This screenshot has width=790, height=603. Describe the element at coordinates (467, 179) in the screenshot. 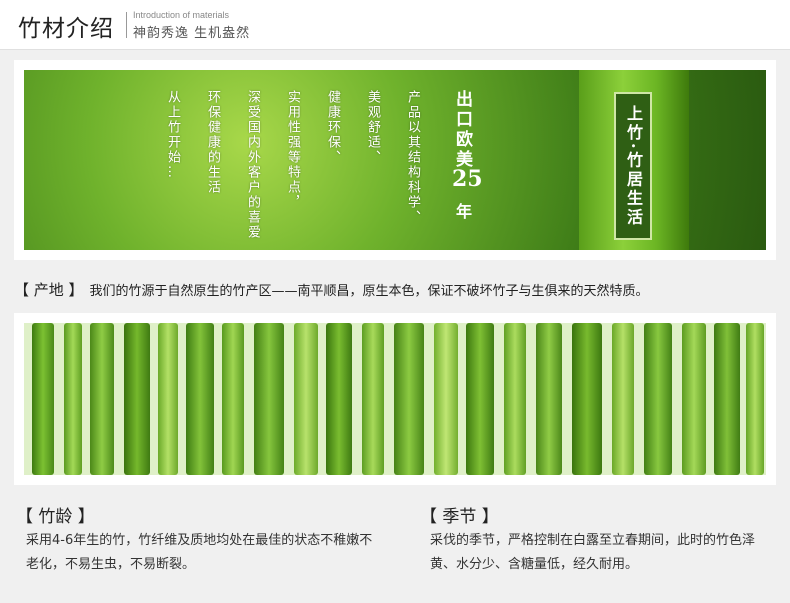

I see `years-number: 25` at that location.